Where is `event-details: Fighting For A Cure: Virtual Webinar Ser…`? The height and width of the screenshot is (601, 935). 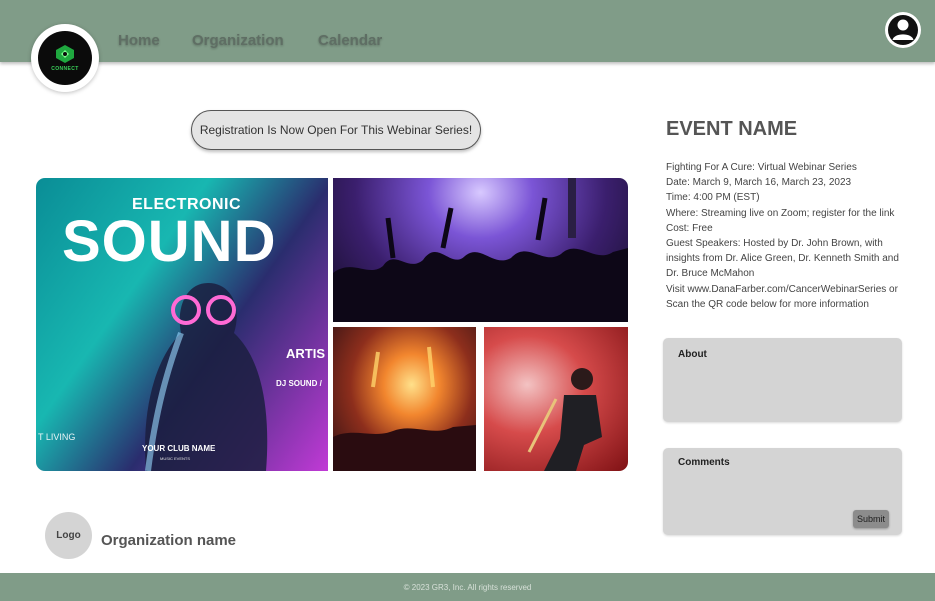 event-details: Fighting For A Cure: Virtual Webinar Ser… is located at coordinates (783, 236).